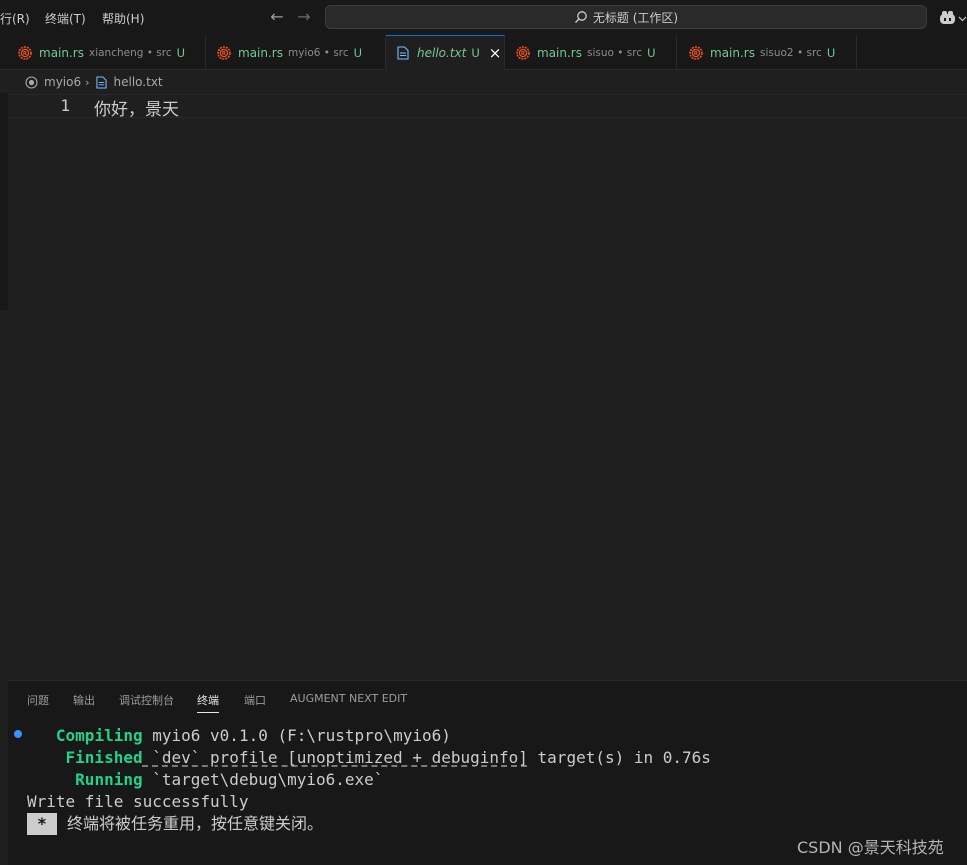  What do you see at coordinates (138, 801) in the screenshot?
I see `terminal-line: Write file successfully` at bounding box center [138, 801].